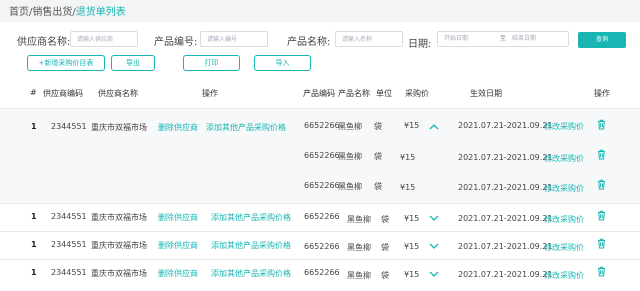  What do you see at coordinates (133, 63) in the screenshot?
I see `export-button: 导出` at bounding box center [133, 63].